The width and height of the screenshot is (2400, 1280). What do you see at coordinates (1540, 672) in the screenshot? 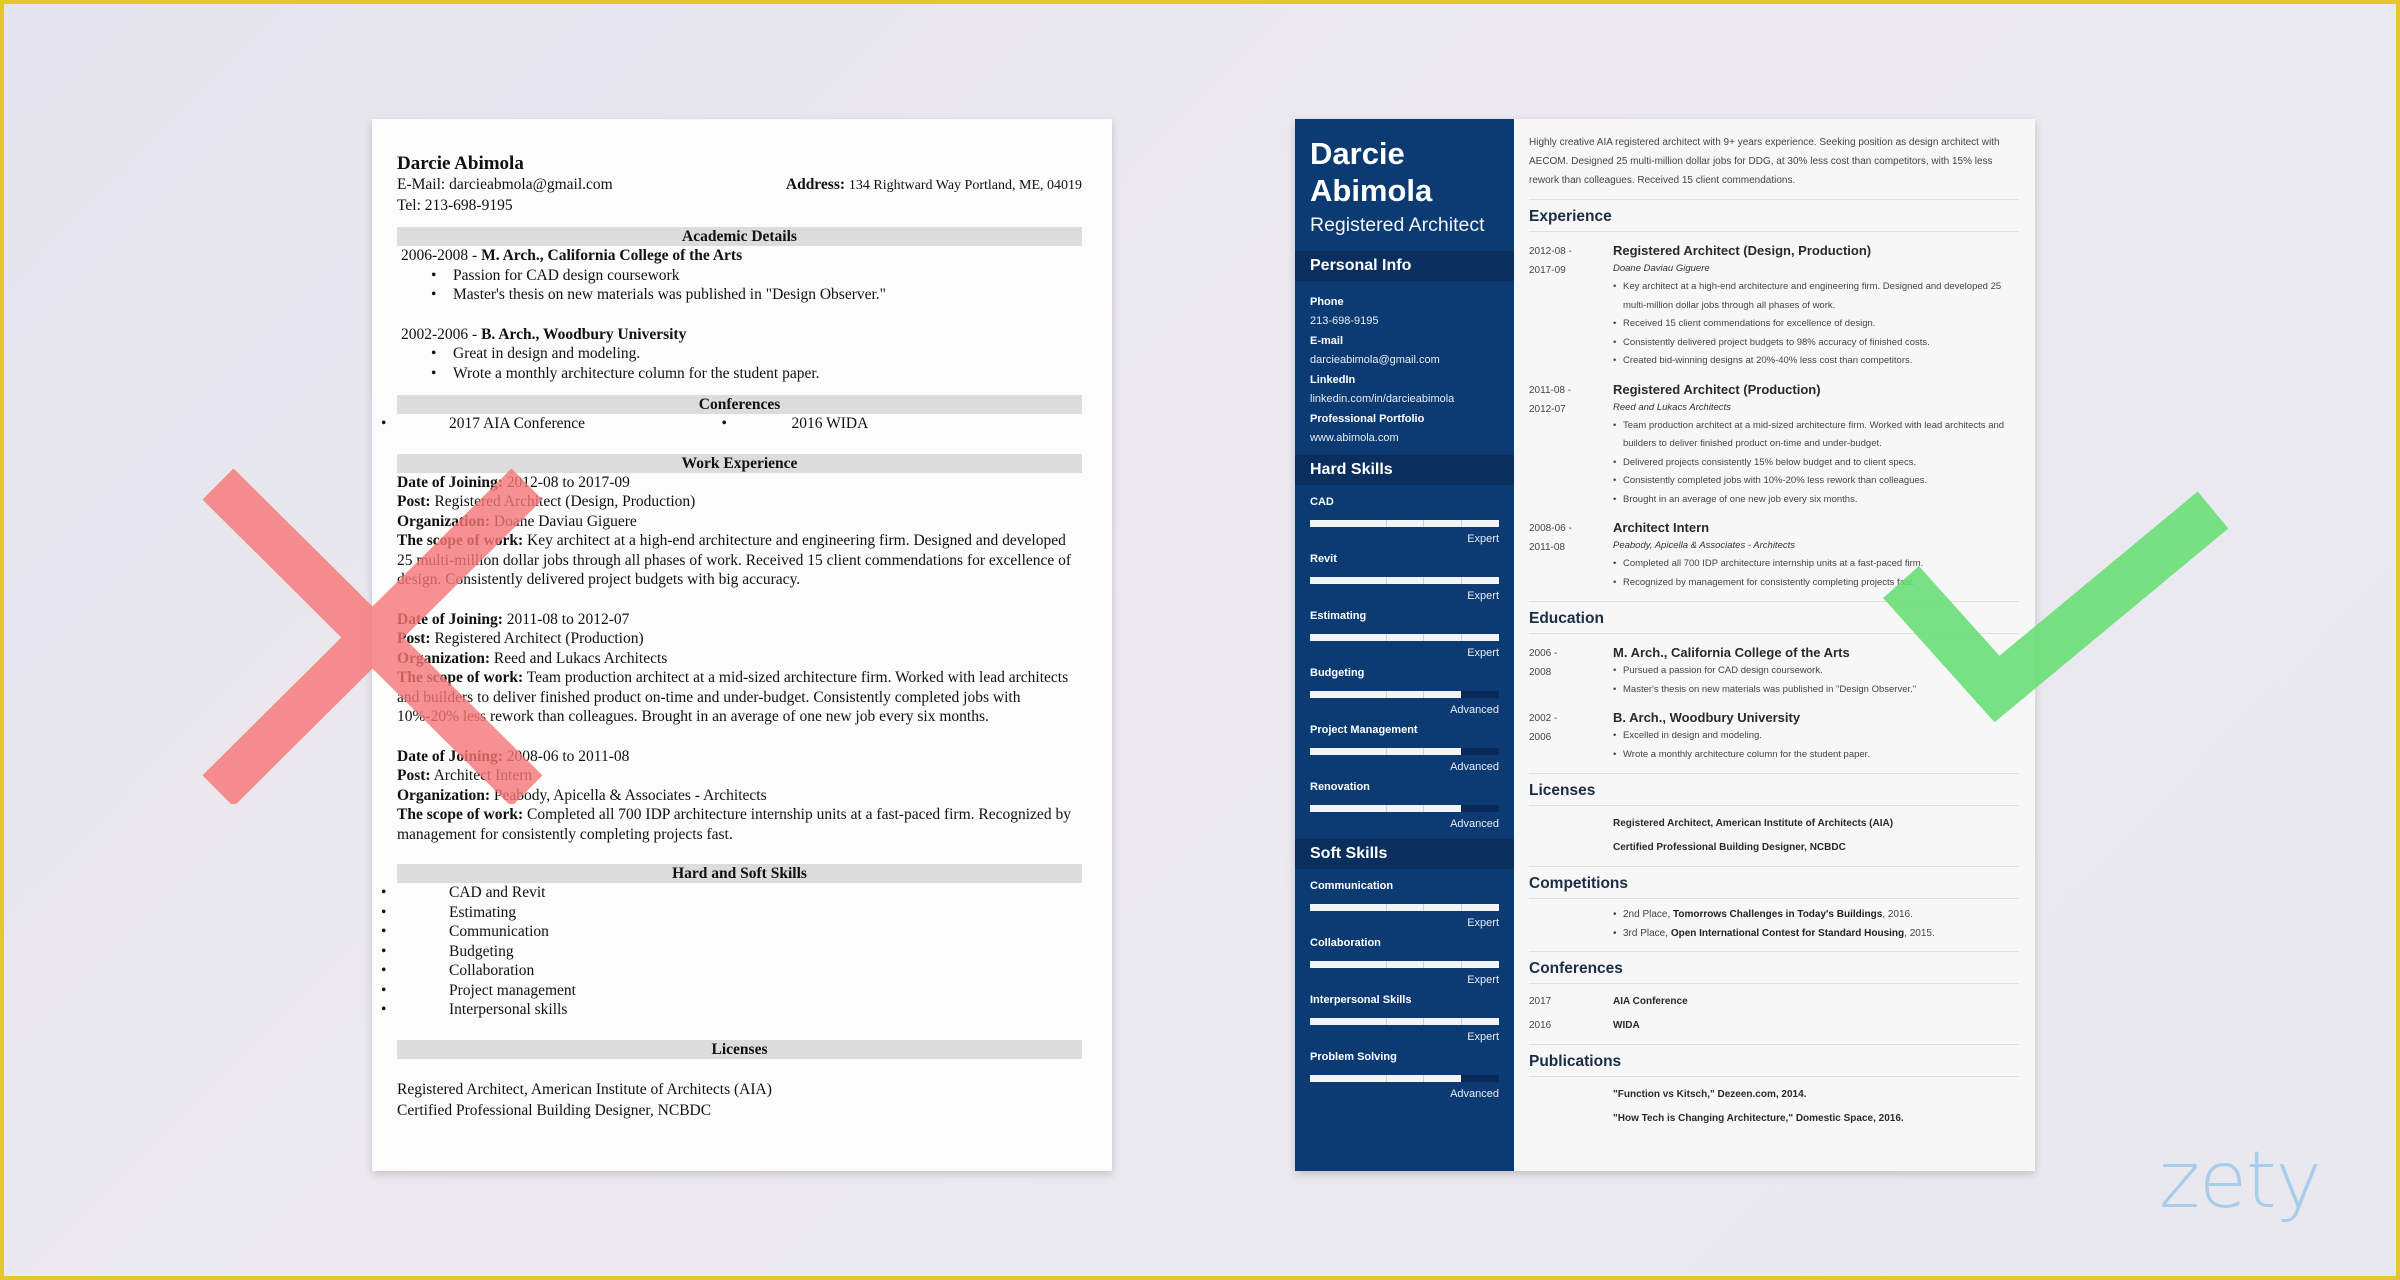
I see `date-end: 2008` at bounding box center [1540, 672].